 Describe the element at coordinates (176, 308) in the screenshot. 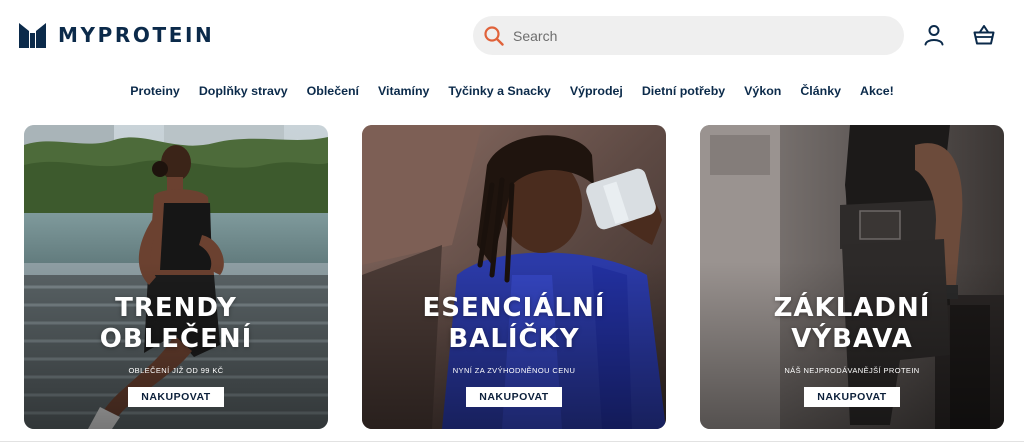

I see `promo-title-line1: TRENDY` at that location.